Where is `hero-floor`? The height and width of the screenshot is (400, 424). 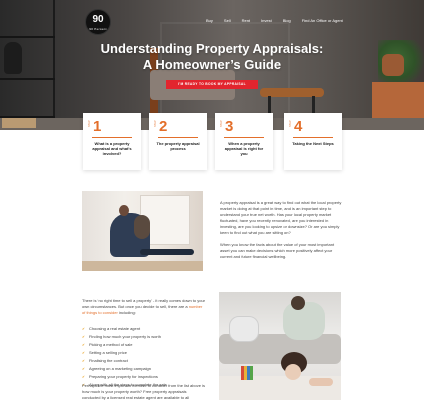
hero-floor is located at coordinates (212, 124).